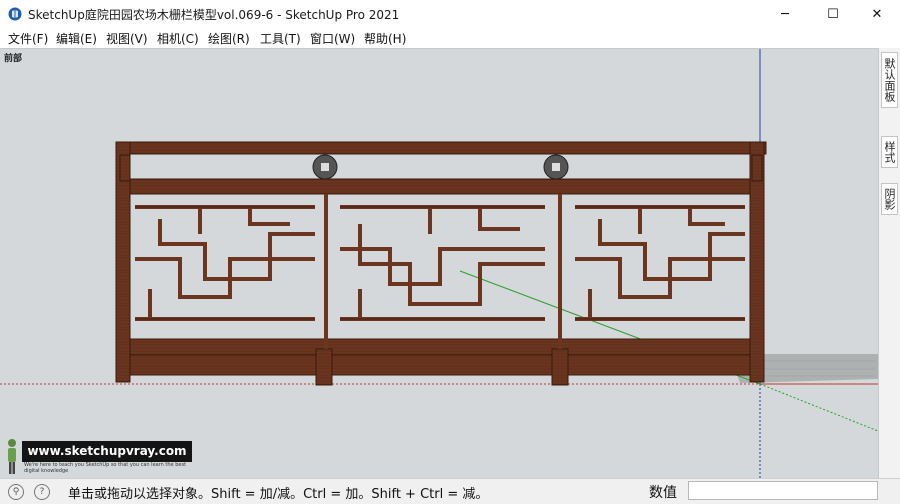 The width and height of the screenshot is (900, 504). I want to click on help-icon: ?, so click(42, 492).